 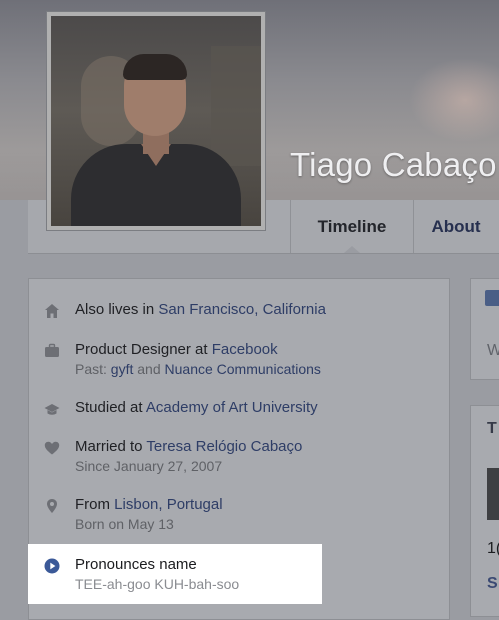 I want to click on location-pin-icon, so click(x=52, y=506).